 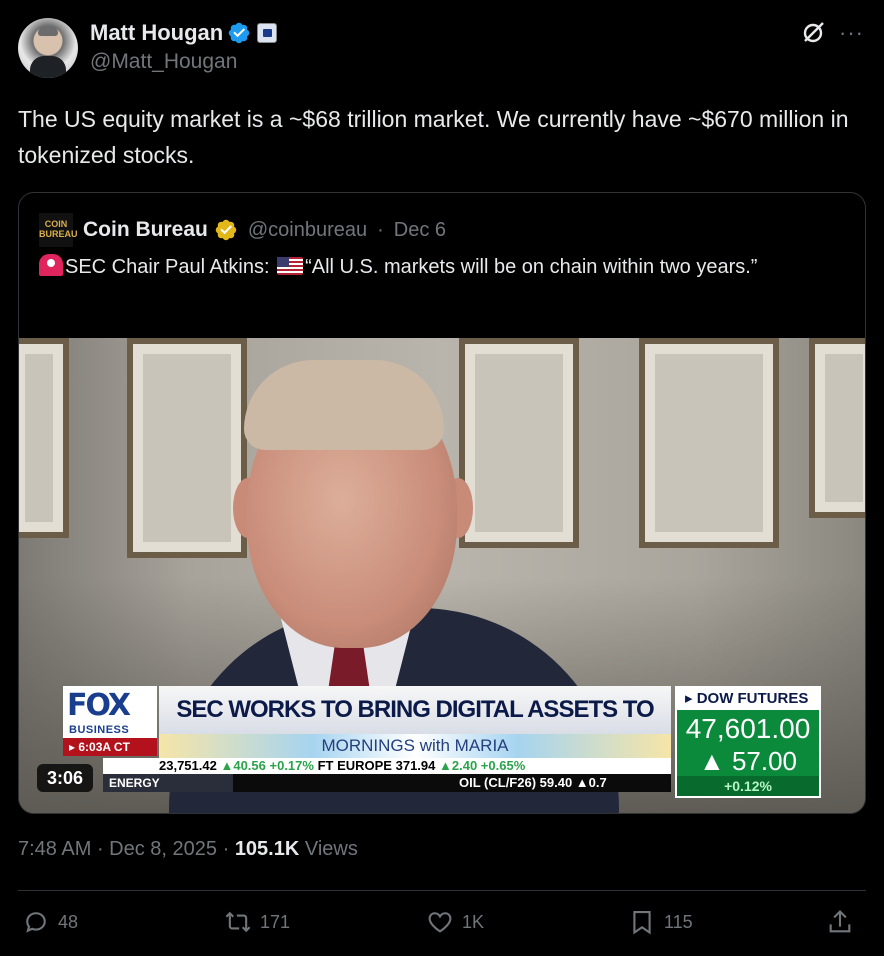 I want to click on heart-icon, so click(x=440, y=922).